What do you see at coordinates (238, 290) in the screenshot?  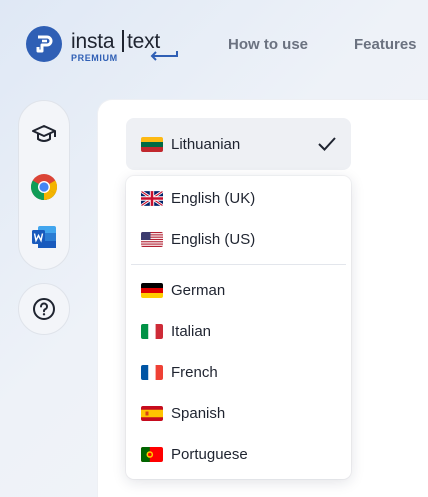 I see `language-option-german: German` at bounding box center [238, 290].